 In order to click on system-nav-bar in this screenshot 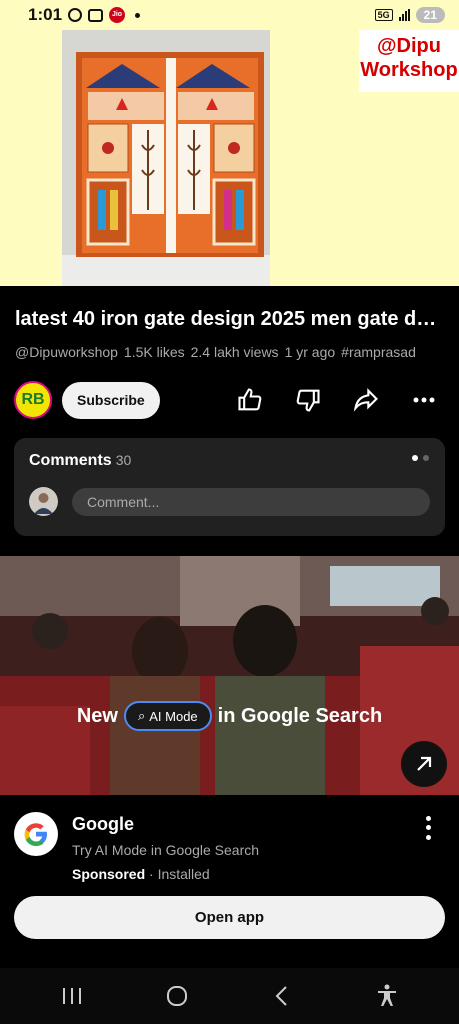, I will do `click(229, 996)`.